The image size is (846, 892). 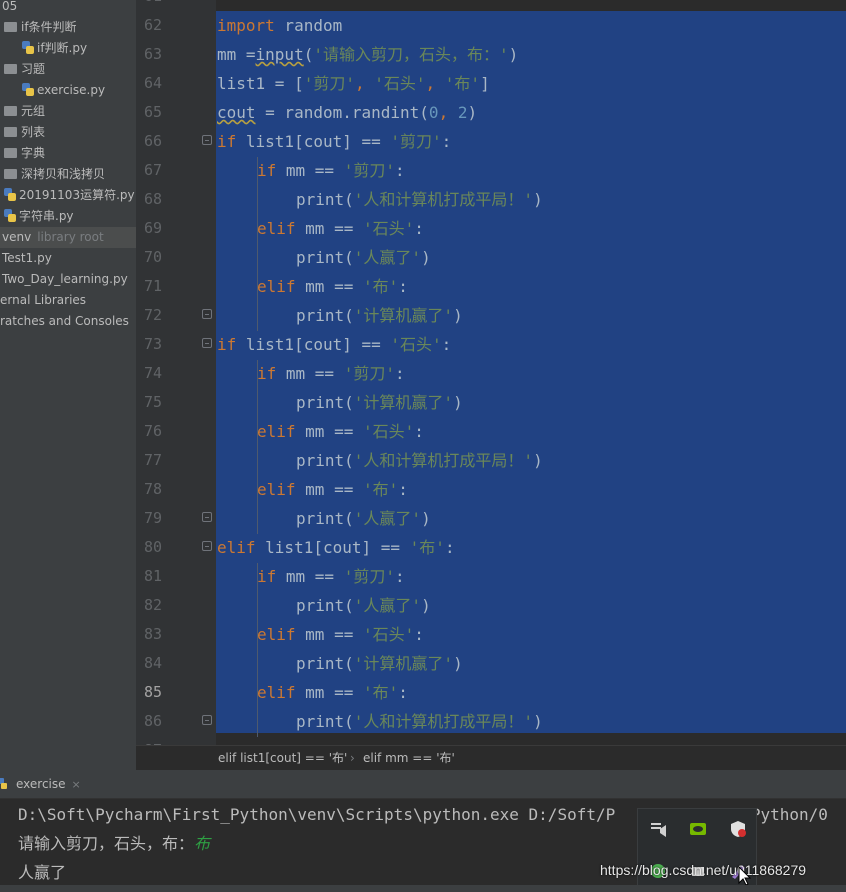 I want to click on line-number: 83, so click(x=152, y=634).